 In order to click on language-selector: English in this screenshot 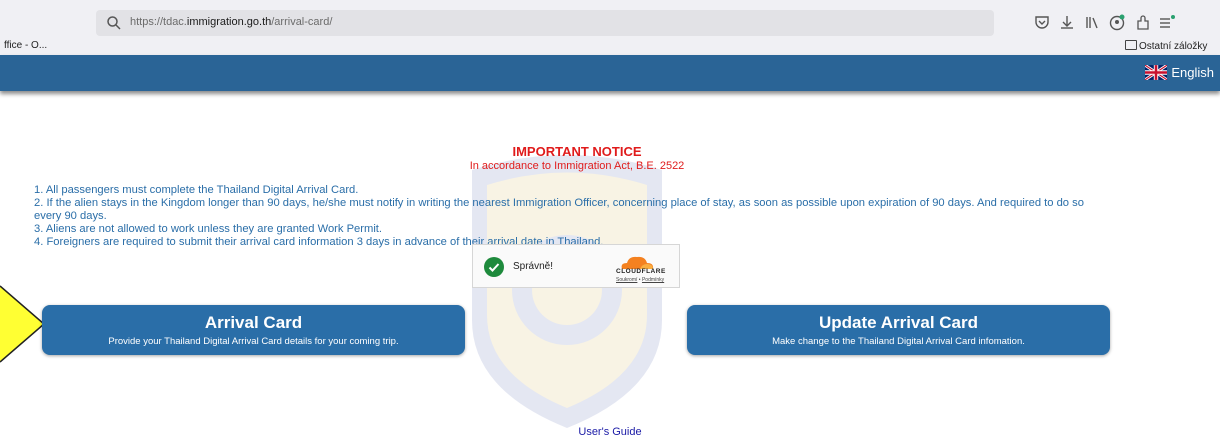, I will do `click(1179, 72)`.